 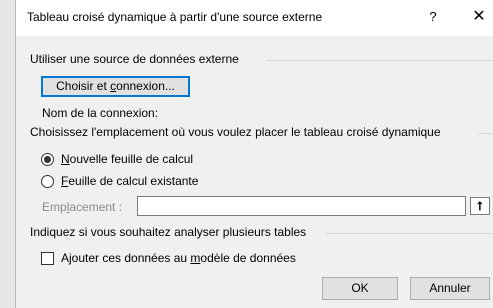 I want to click on location-input, so click(x=301, y=206).